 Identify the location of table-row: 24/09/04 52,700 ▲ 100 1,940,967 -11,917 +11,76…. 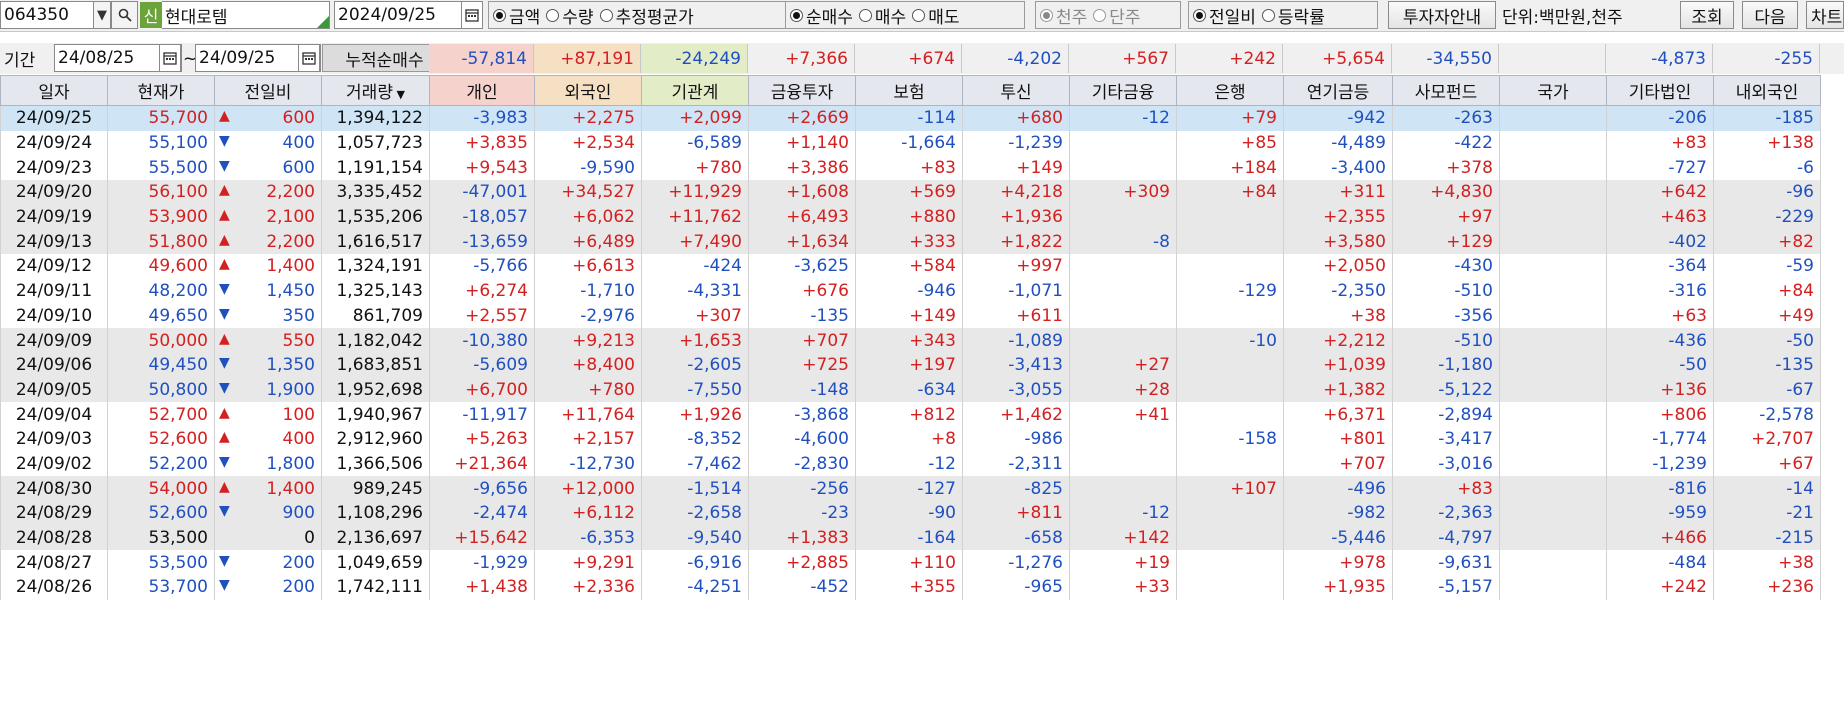
(910, 414).